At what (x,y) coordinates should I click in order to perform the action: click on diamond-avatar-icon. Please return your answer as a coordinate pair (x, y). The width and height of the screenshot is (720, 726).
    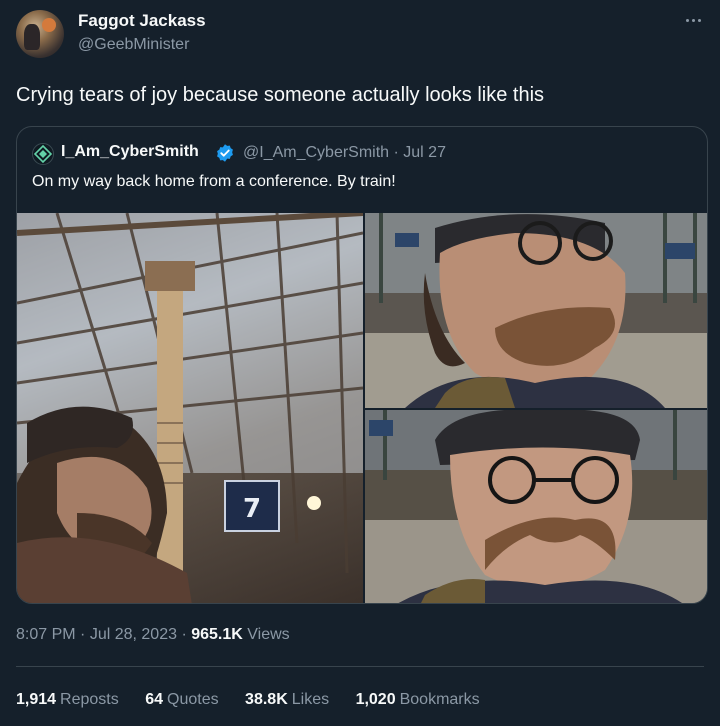
    Looking at the image, I should click on (43, 154).